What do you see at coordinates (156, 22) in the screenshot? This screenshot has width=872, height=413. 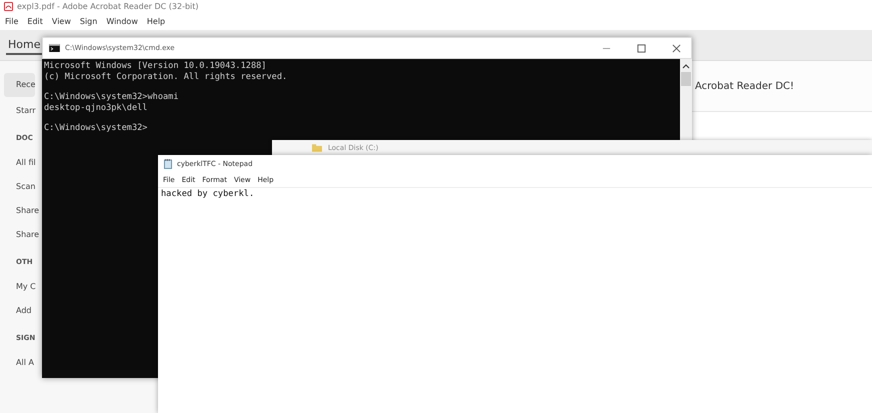 I see `menu-item: Help` at bounding box center [156, 22].